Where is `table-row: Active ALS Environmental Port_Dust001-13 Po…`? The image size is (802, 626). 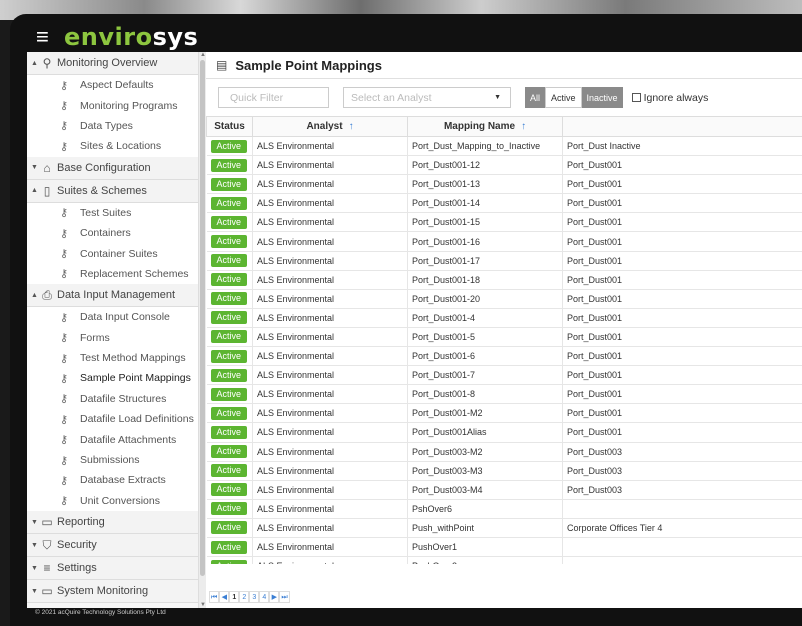
table-row: Active ALS Environmental Port_Dust001-13 Po… is located at coordinates (504, 184).